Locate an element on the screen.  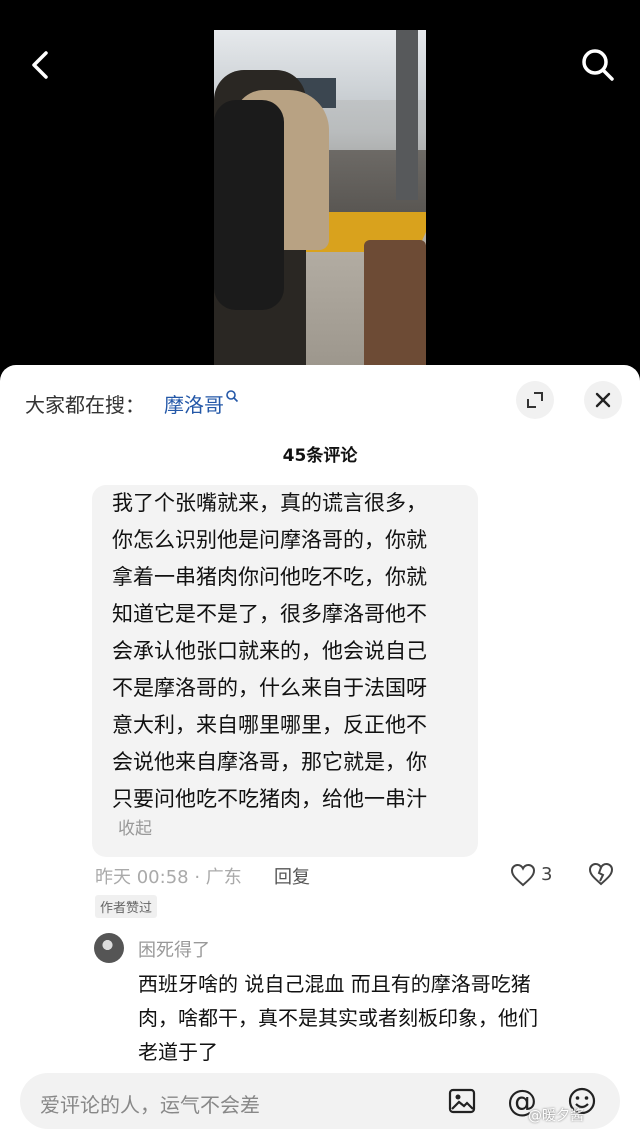
comment-count: 45条评论 is located at coordinates (320, 456).